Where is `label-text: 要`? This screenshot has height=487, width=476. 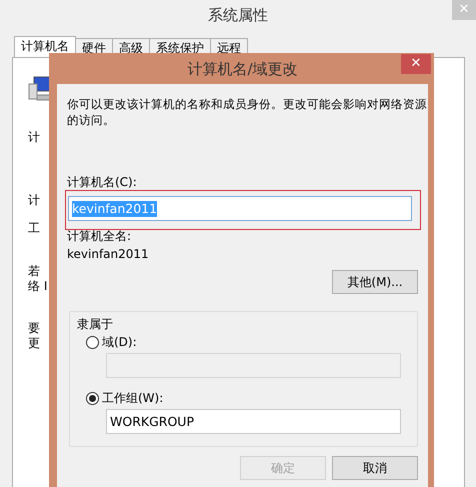
label-text: 要 is located at coordinates (34, 328).